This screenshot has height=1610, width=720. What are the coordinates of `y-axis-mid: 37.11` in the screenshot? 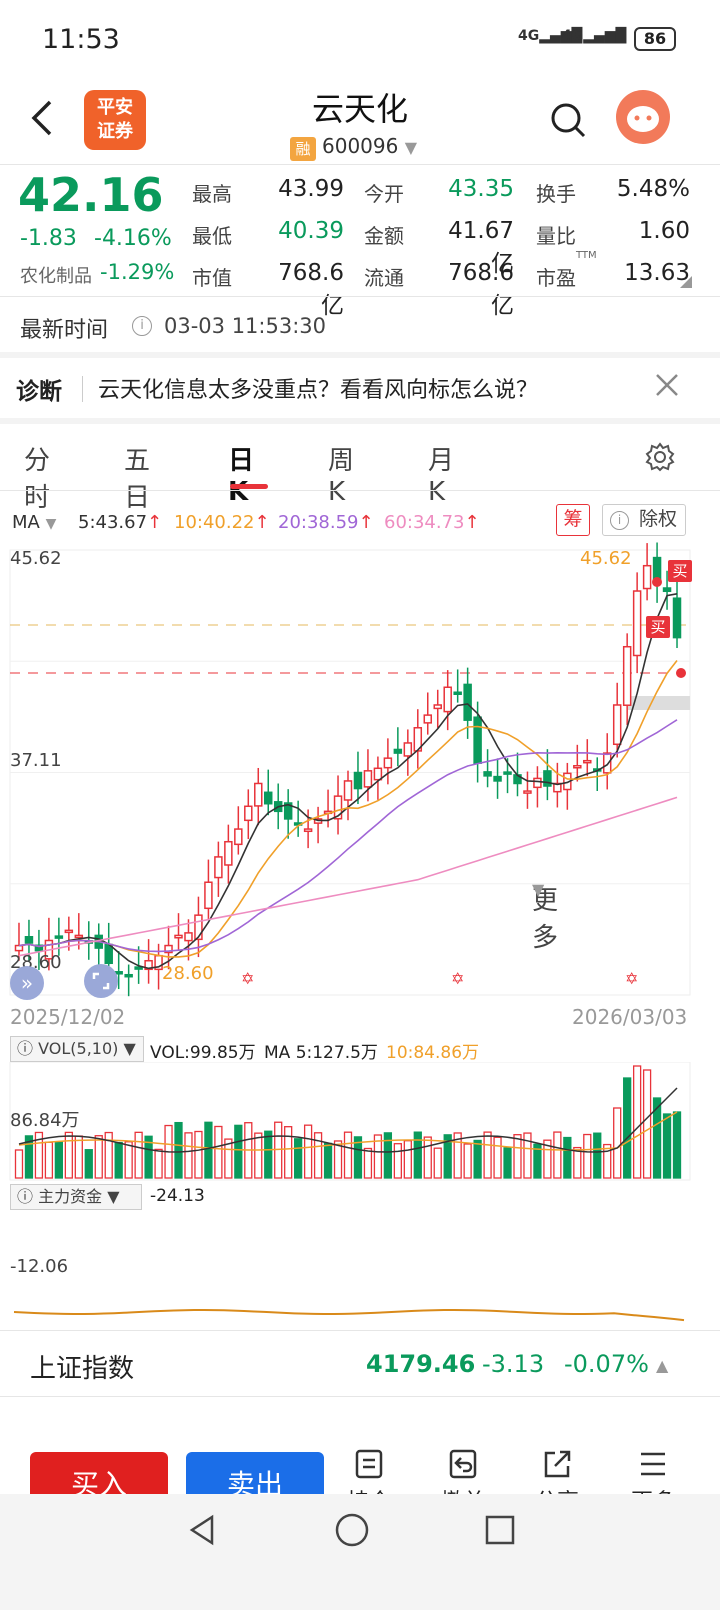 It's located at (36, 760).